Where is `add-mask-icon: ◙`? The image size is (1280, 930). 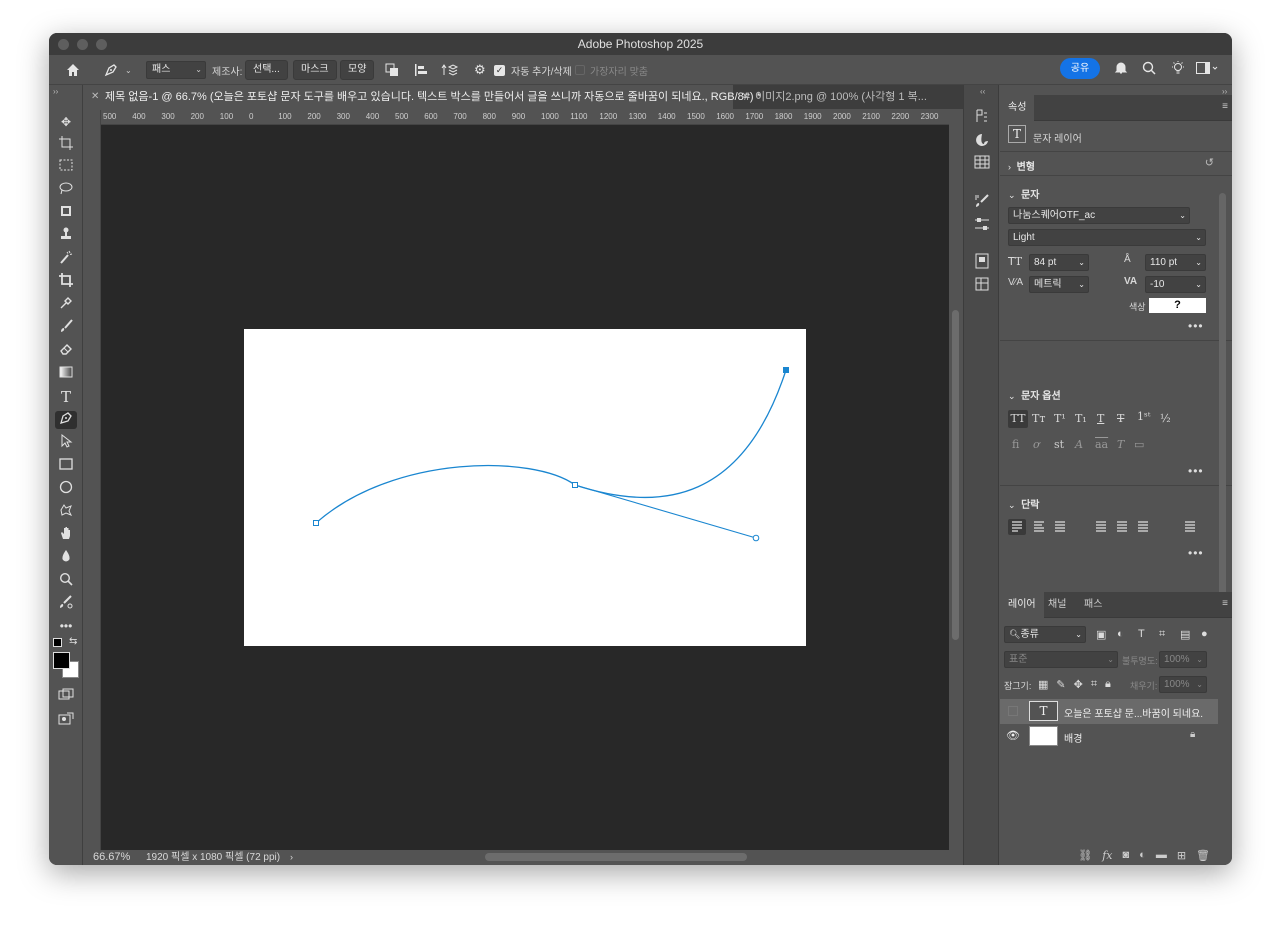 add-mask-icon: ◙ is located at coordinates (1126, 855).